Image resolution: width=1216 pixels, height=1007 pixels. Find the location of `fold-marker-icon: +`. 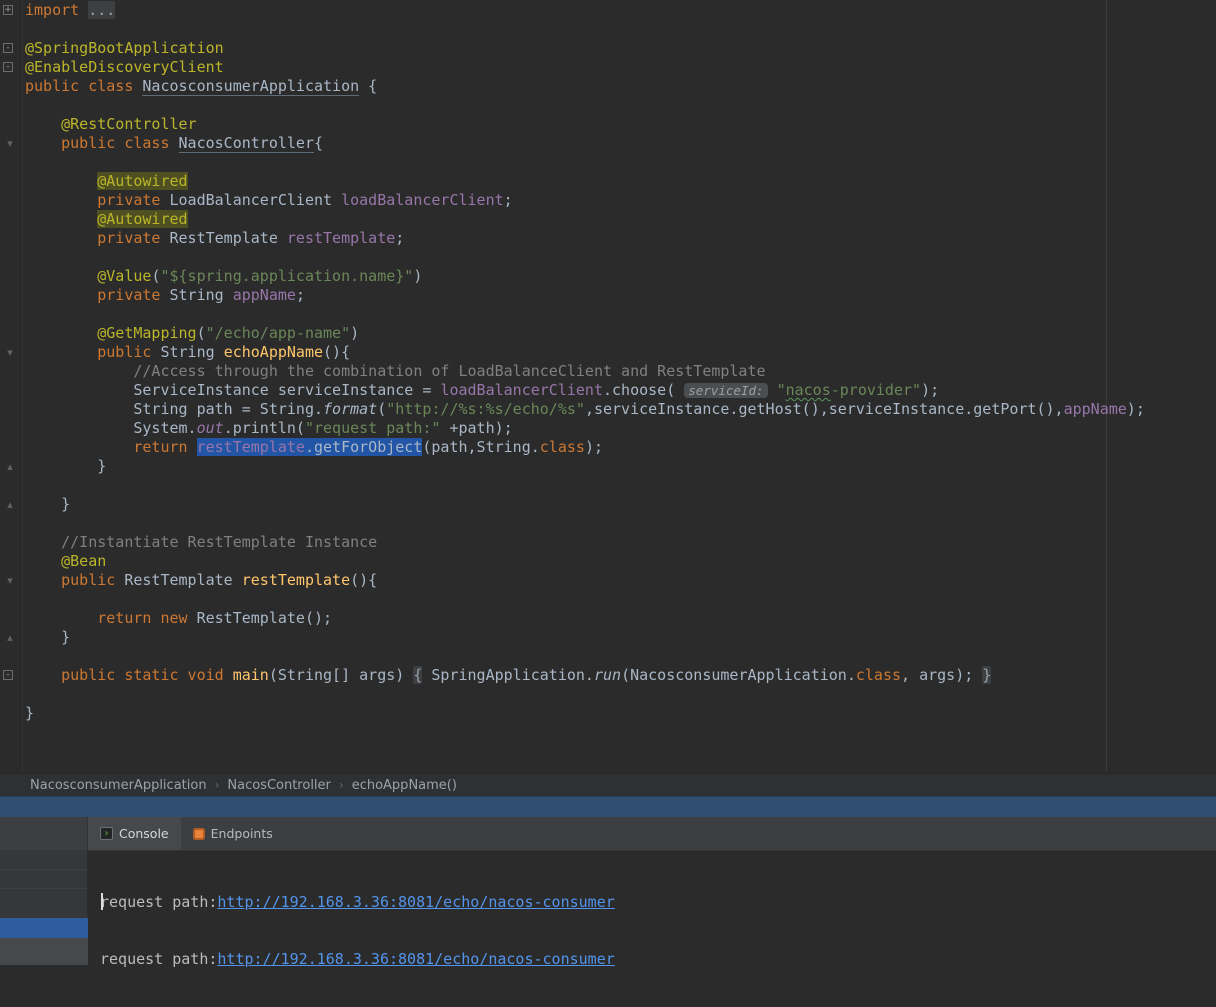

fold-marker-icon: + is located at coordinates (8, 10).